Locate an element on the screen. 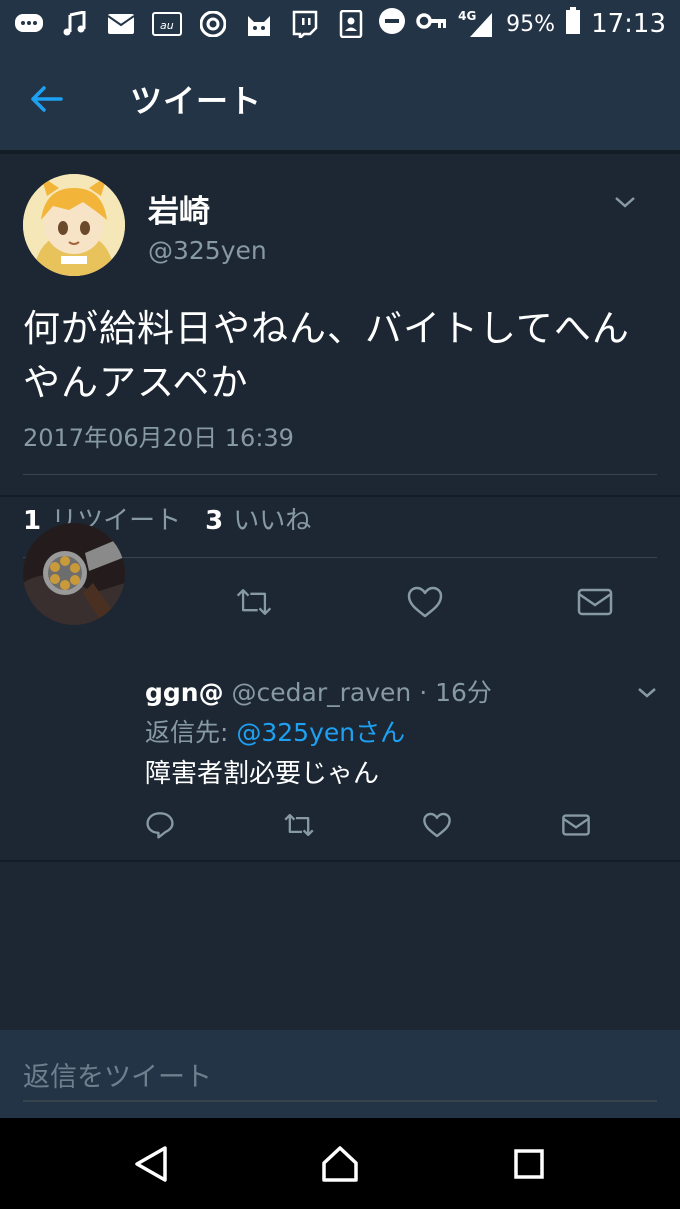  nav-recents-button is located at coordinates (529, 1164).